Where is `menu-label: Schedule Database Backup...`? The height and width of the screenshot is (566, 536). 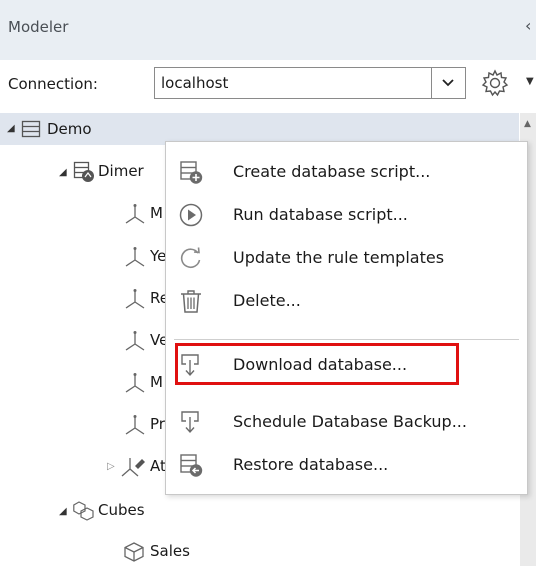
menu-label: Schedule Database Backup... is located at coordinates (350, 421).